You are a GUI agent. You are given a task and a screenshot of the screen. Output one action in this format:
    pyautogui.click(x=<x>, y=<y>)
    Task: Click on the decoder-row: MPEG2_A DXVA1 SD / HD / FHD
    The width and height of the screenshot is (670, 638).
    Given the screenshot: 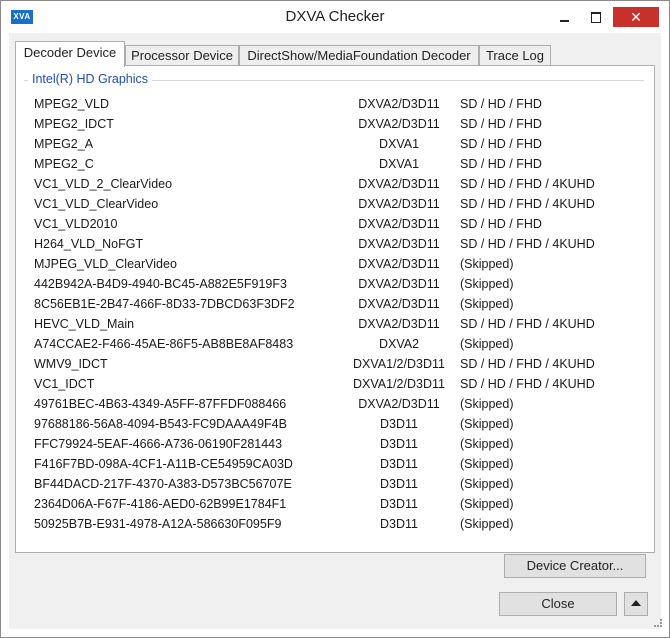 What is the action you would take?
    pyautogui.click(x=339, y=144)
    